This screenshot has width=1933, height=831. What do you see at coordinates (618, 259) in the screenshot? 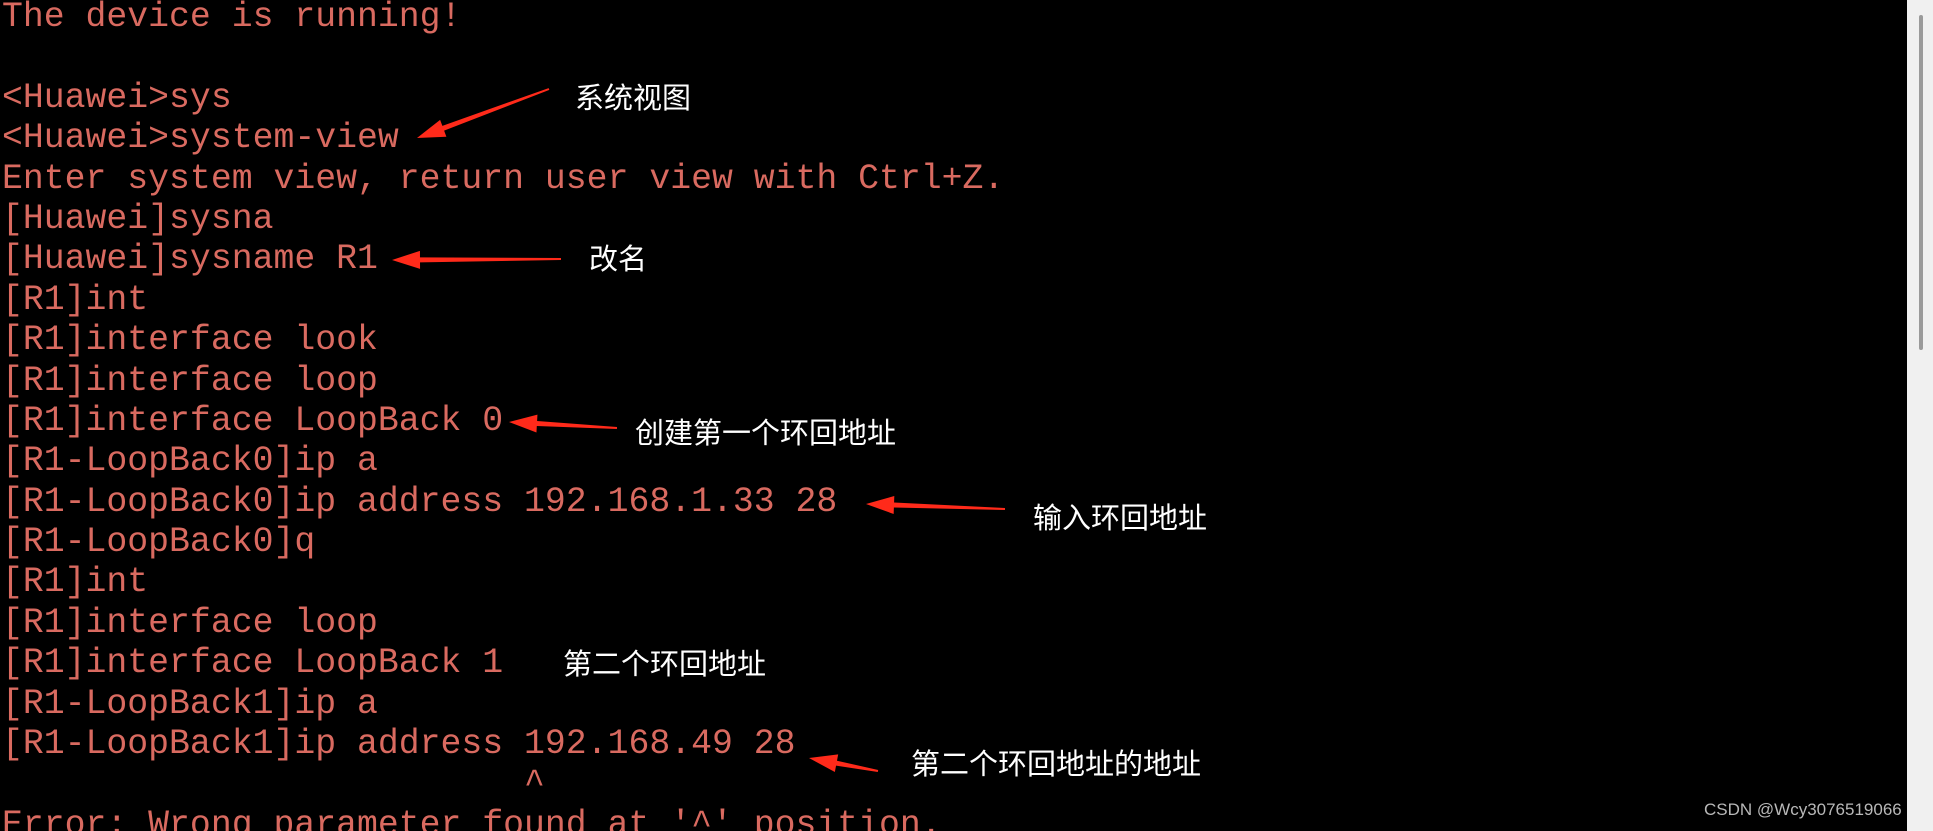
I see `annotation-rename: 改名` at bounding box center [618, 259].